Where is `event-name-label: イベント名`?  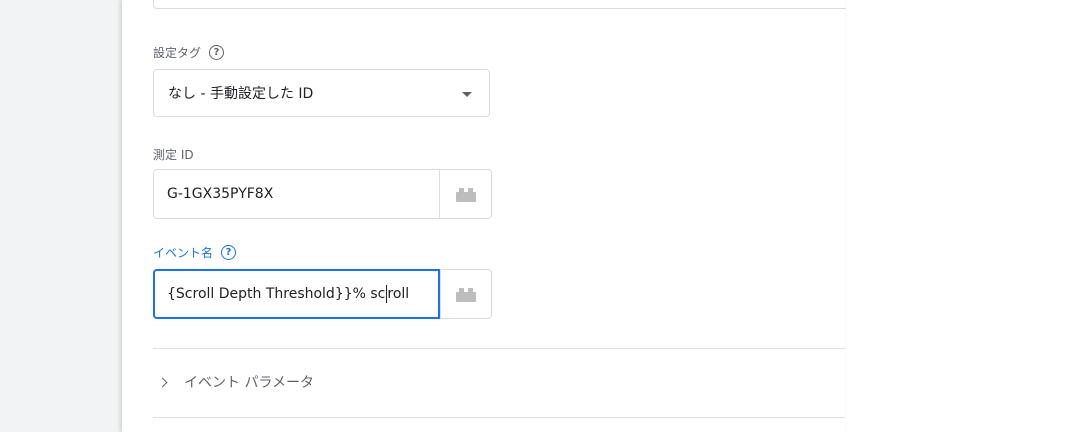
event-name-label: イベント名 is located at coordinates (183, 253).